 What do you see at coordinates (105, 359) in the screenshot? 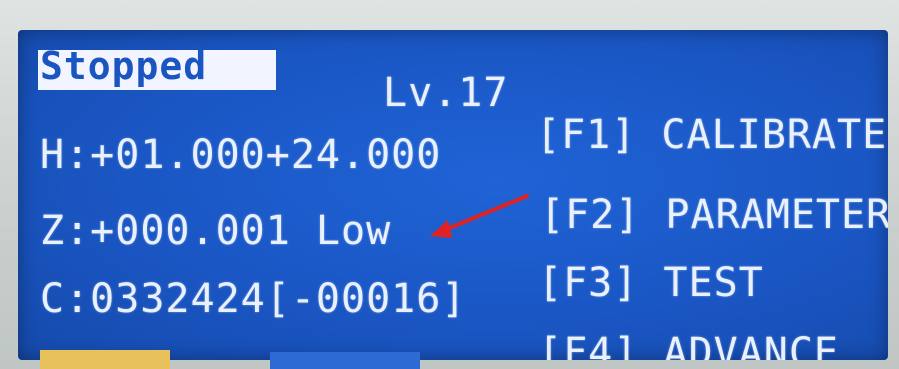
I see `bottom-yellow-label` at bounding box center [105, 359].